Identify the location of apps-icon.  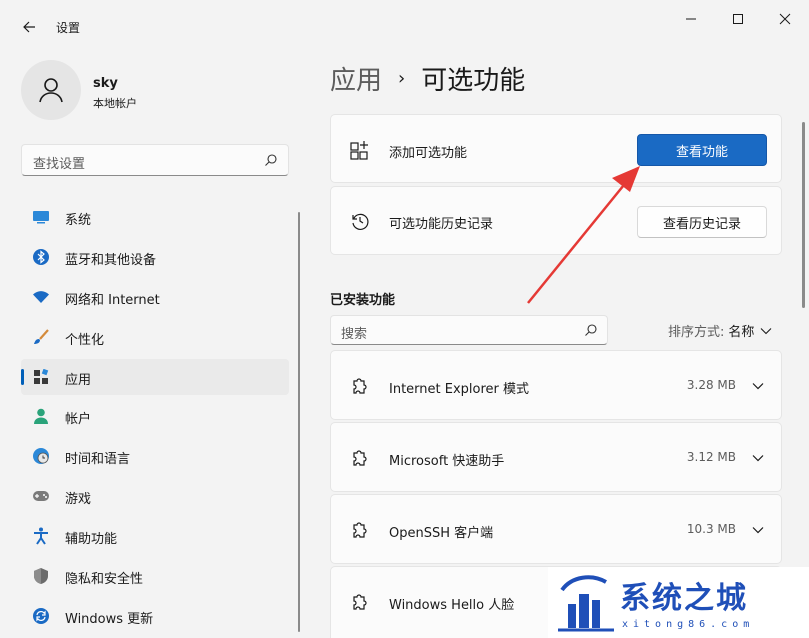
(41, 377).